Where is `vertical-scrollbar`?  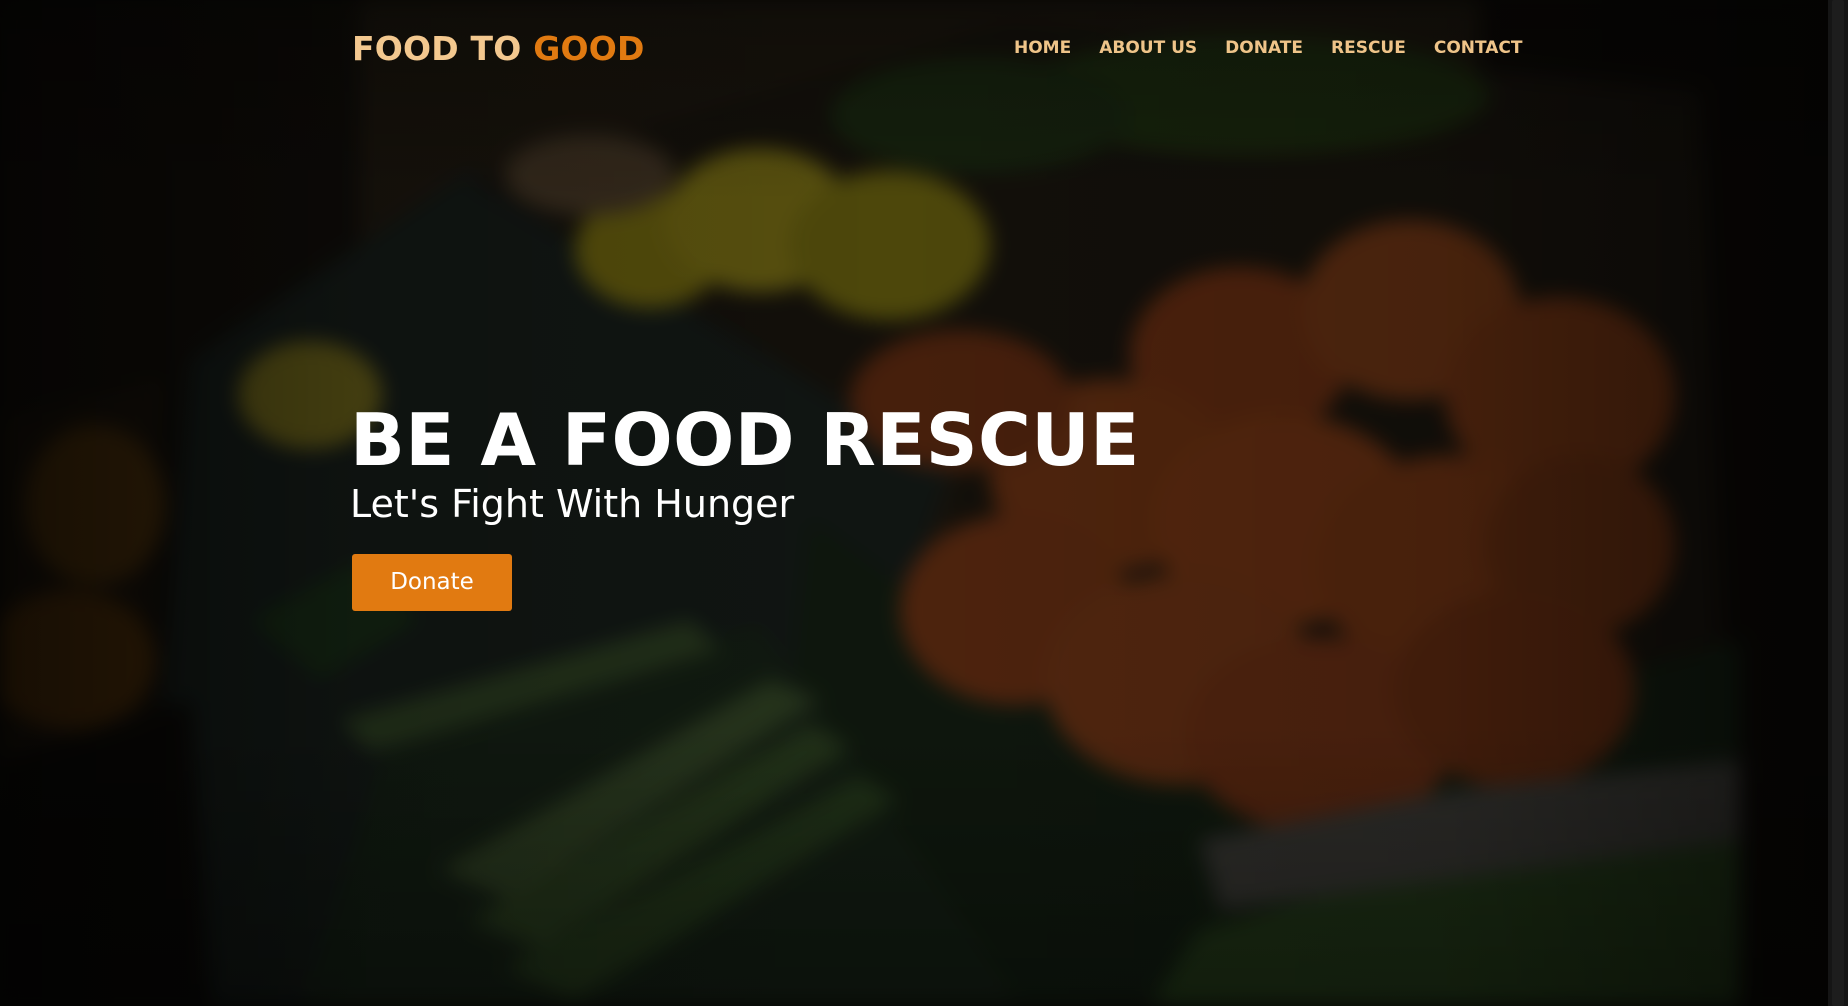 vertical-scrollbar is located at coordinates (1838, 503).